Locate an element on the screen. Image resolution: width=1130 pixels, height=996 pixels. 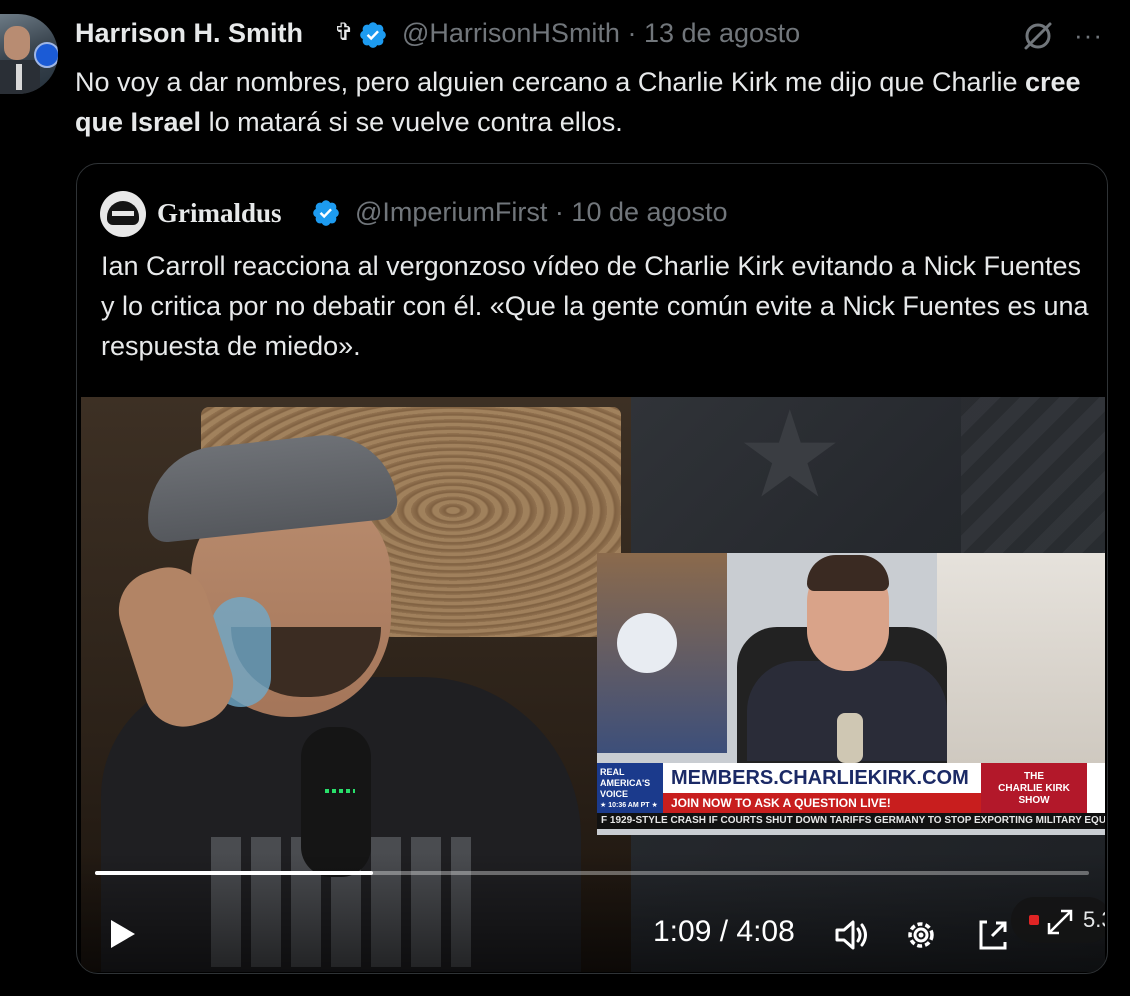
logo-line2: CHARLIE KIRK is located at coordinates (1034, 788).